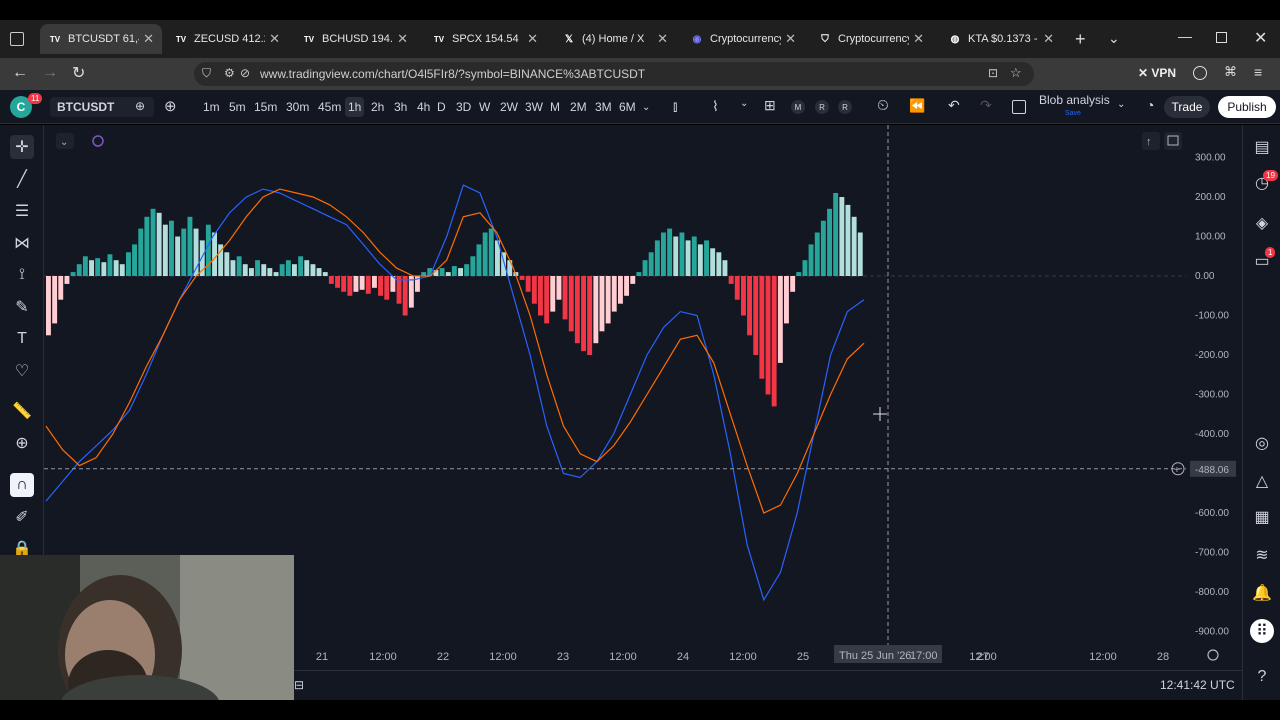 Image resolution: width=1280 pixels, height=720 pixels. What do you see at coordinates (715, 106) in the screenshot?
I see `indicators-icon: ⌇` at bounding box center [715, 106].